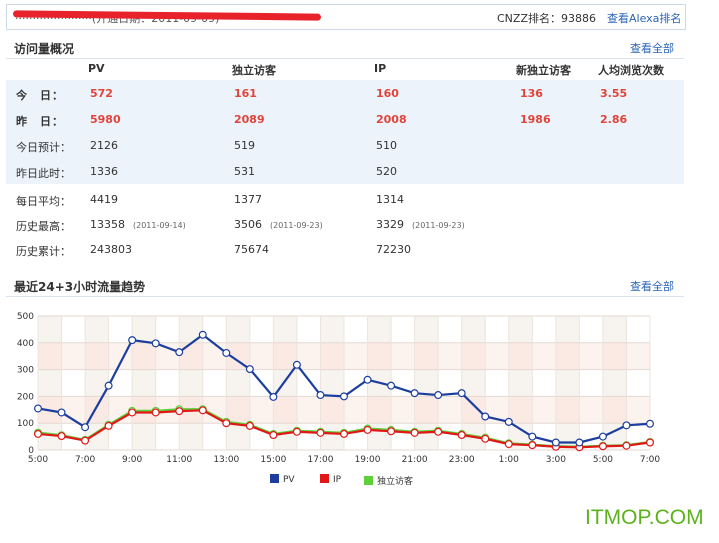  What do you see at coordinates (345, 199) in the screenshot?
I see `table-row: 每日平均： 4419 1377 1314` at bounding box center [345, 199].